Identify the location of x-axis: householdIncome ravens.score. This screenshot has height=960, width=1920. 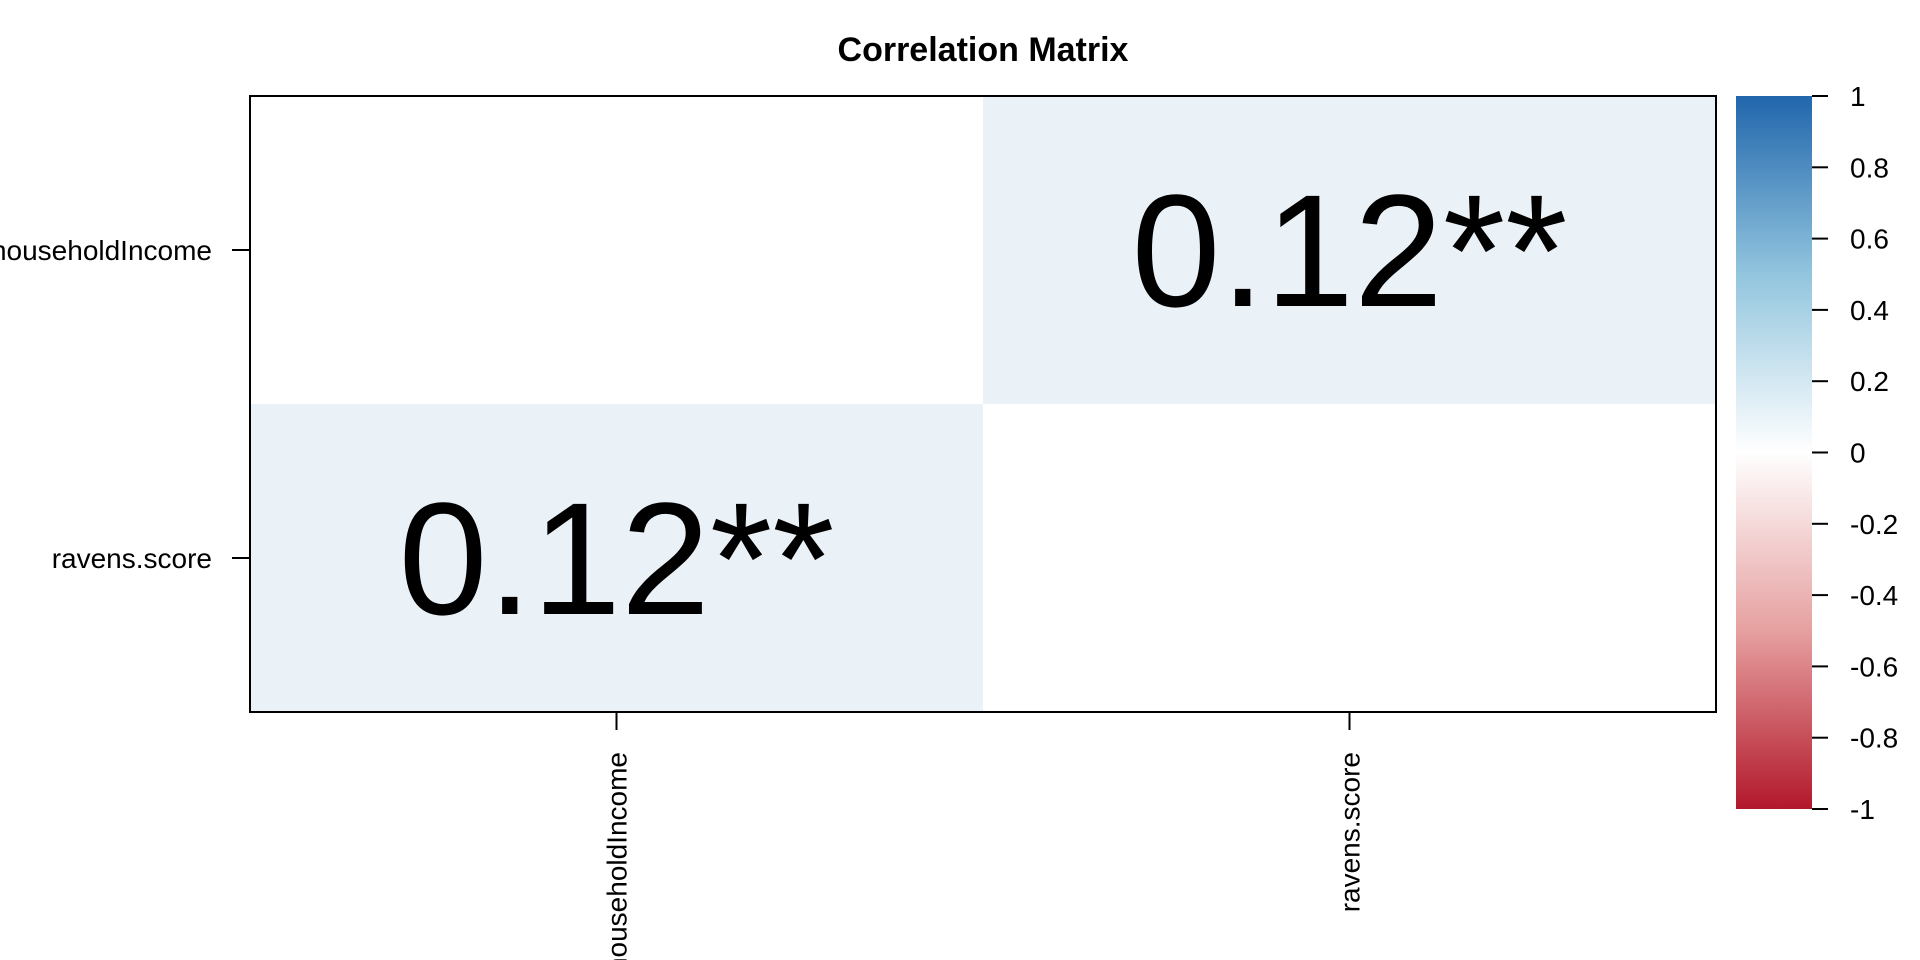
(984, 836).